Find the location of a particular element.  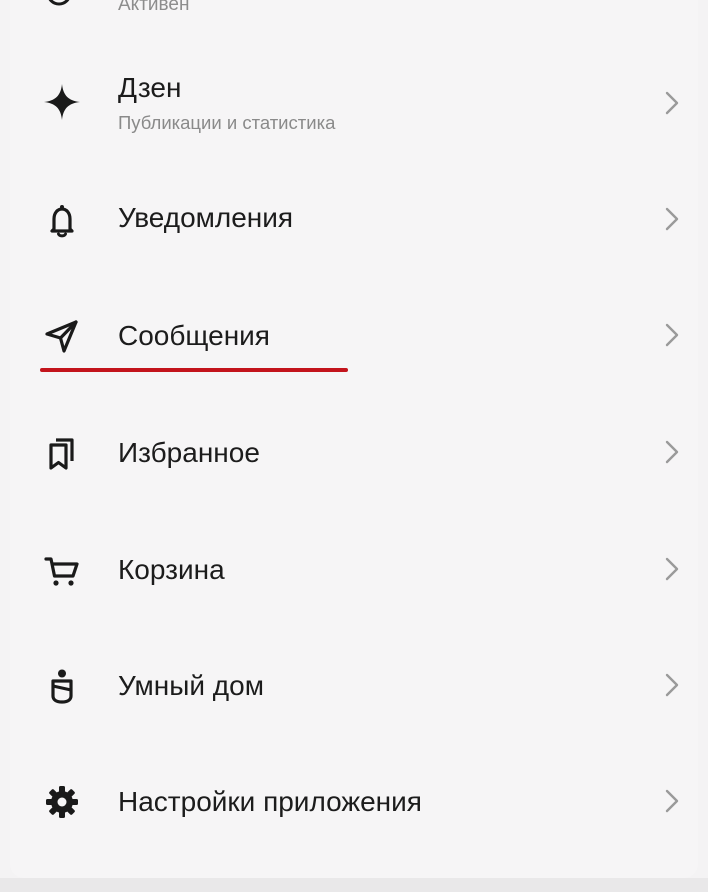

account-icon is located at coordinates (59, 3).